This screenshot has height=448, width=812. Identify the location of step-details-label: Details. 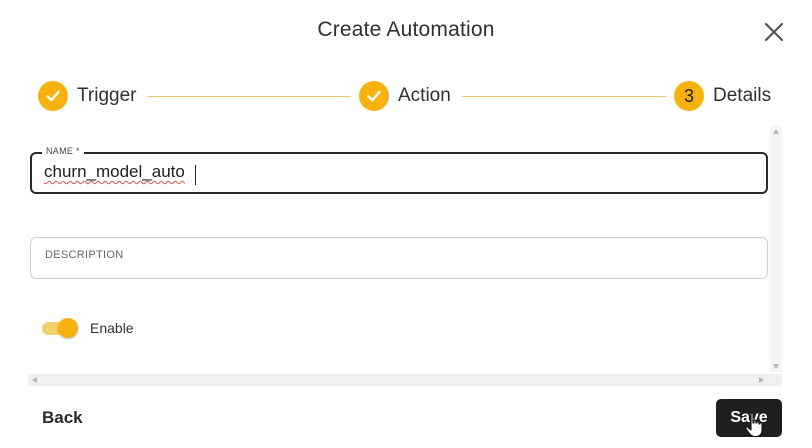
(742, 95).